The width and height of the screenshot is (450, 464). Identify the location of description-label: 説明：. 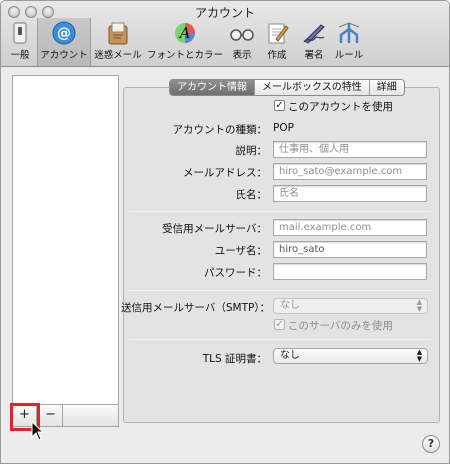
(251, 151).